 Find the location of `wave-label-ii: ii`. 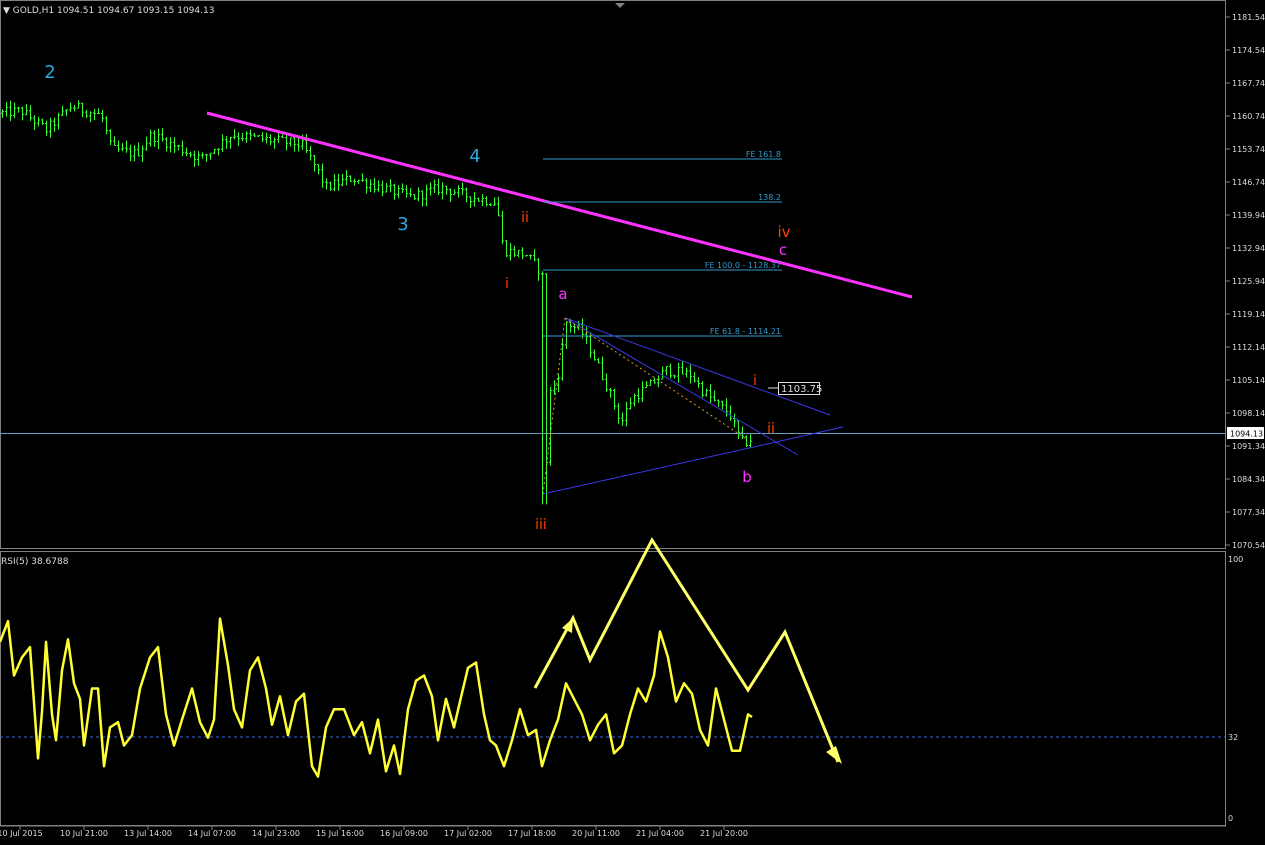

wave-label-ii: ii is located at coordinates (525, 218).